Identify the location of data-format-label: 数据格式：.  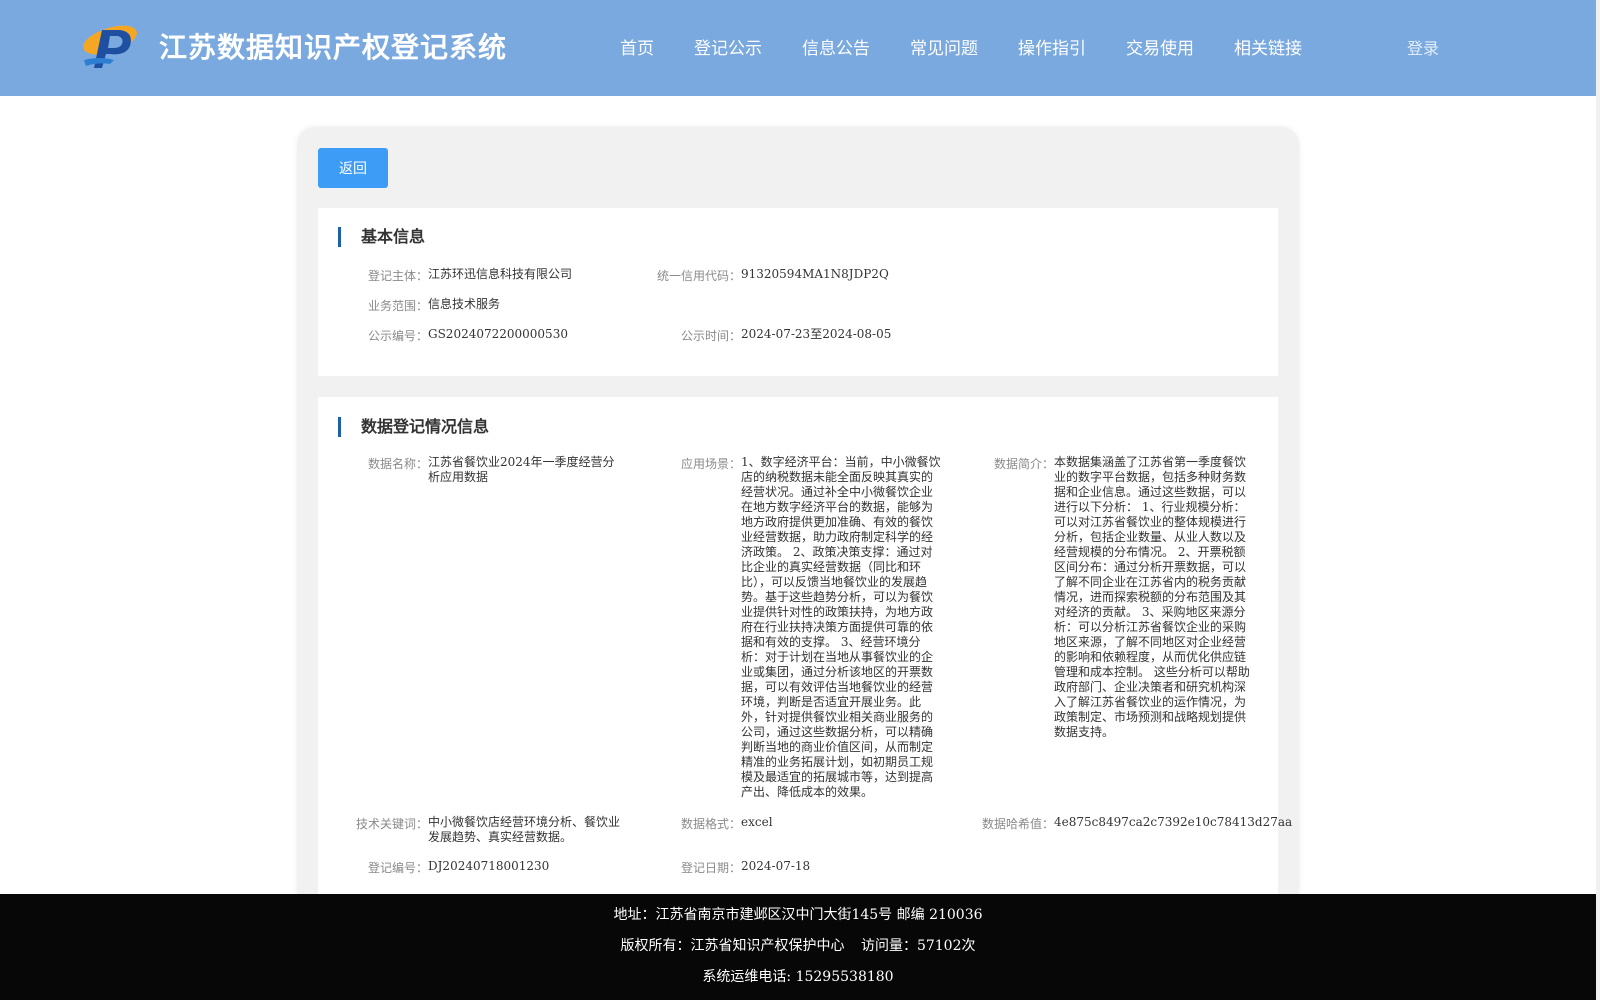
(710, 824).